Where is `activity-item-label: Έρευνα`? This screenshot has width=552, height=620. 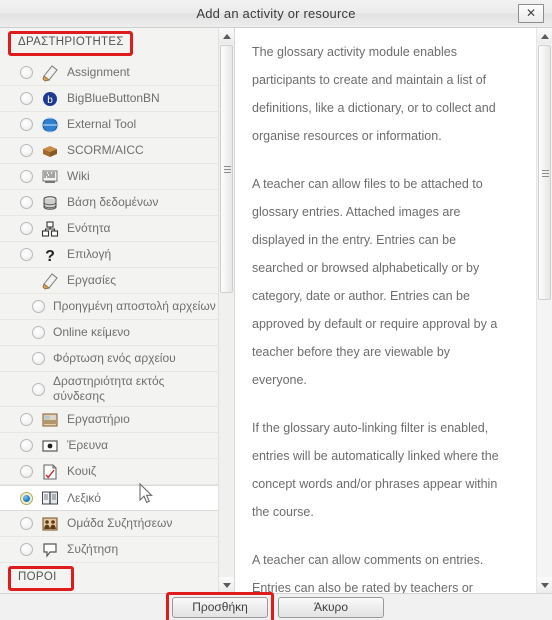
activity-item-label: Έρευνα is located at coordinates (88, 445).